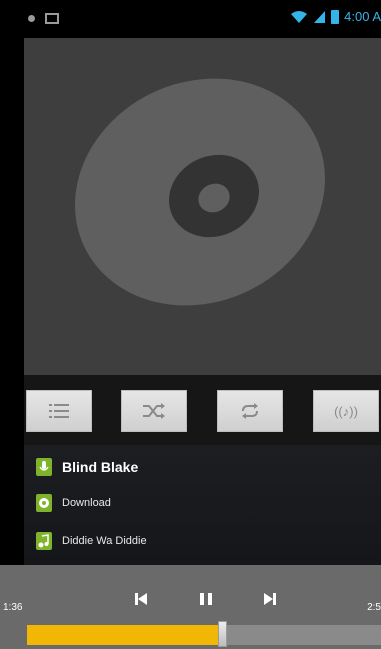 This screenshot has width=381, height=649. I want to click on status-bar-right: 4:00 A, so click(335, 16).